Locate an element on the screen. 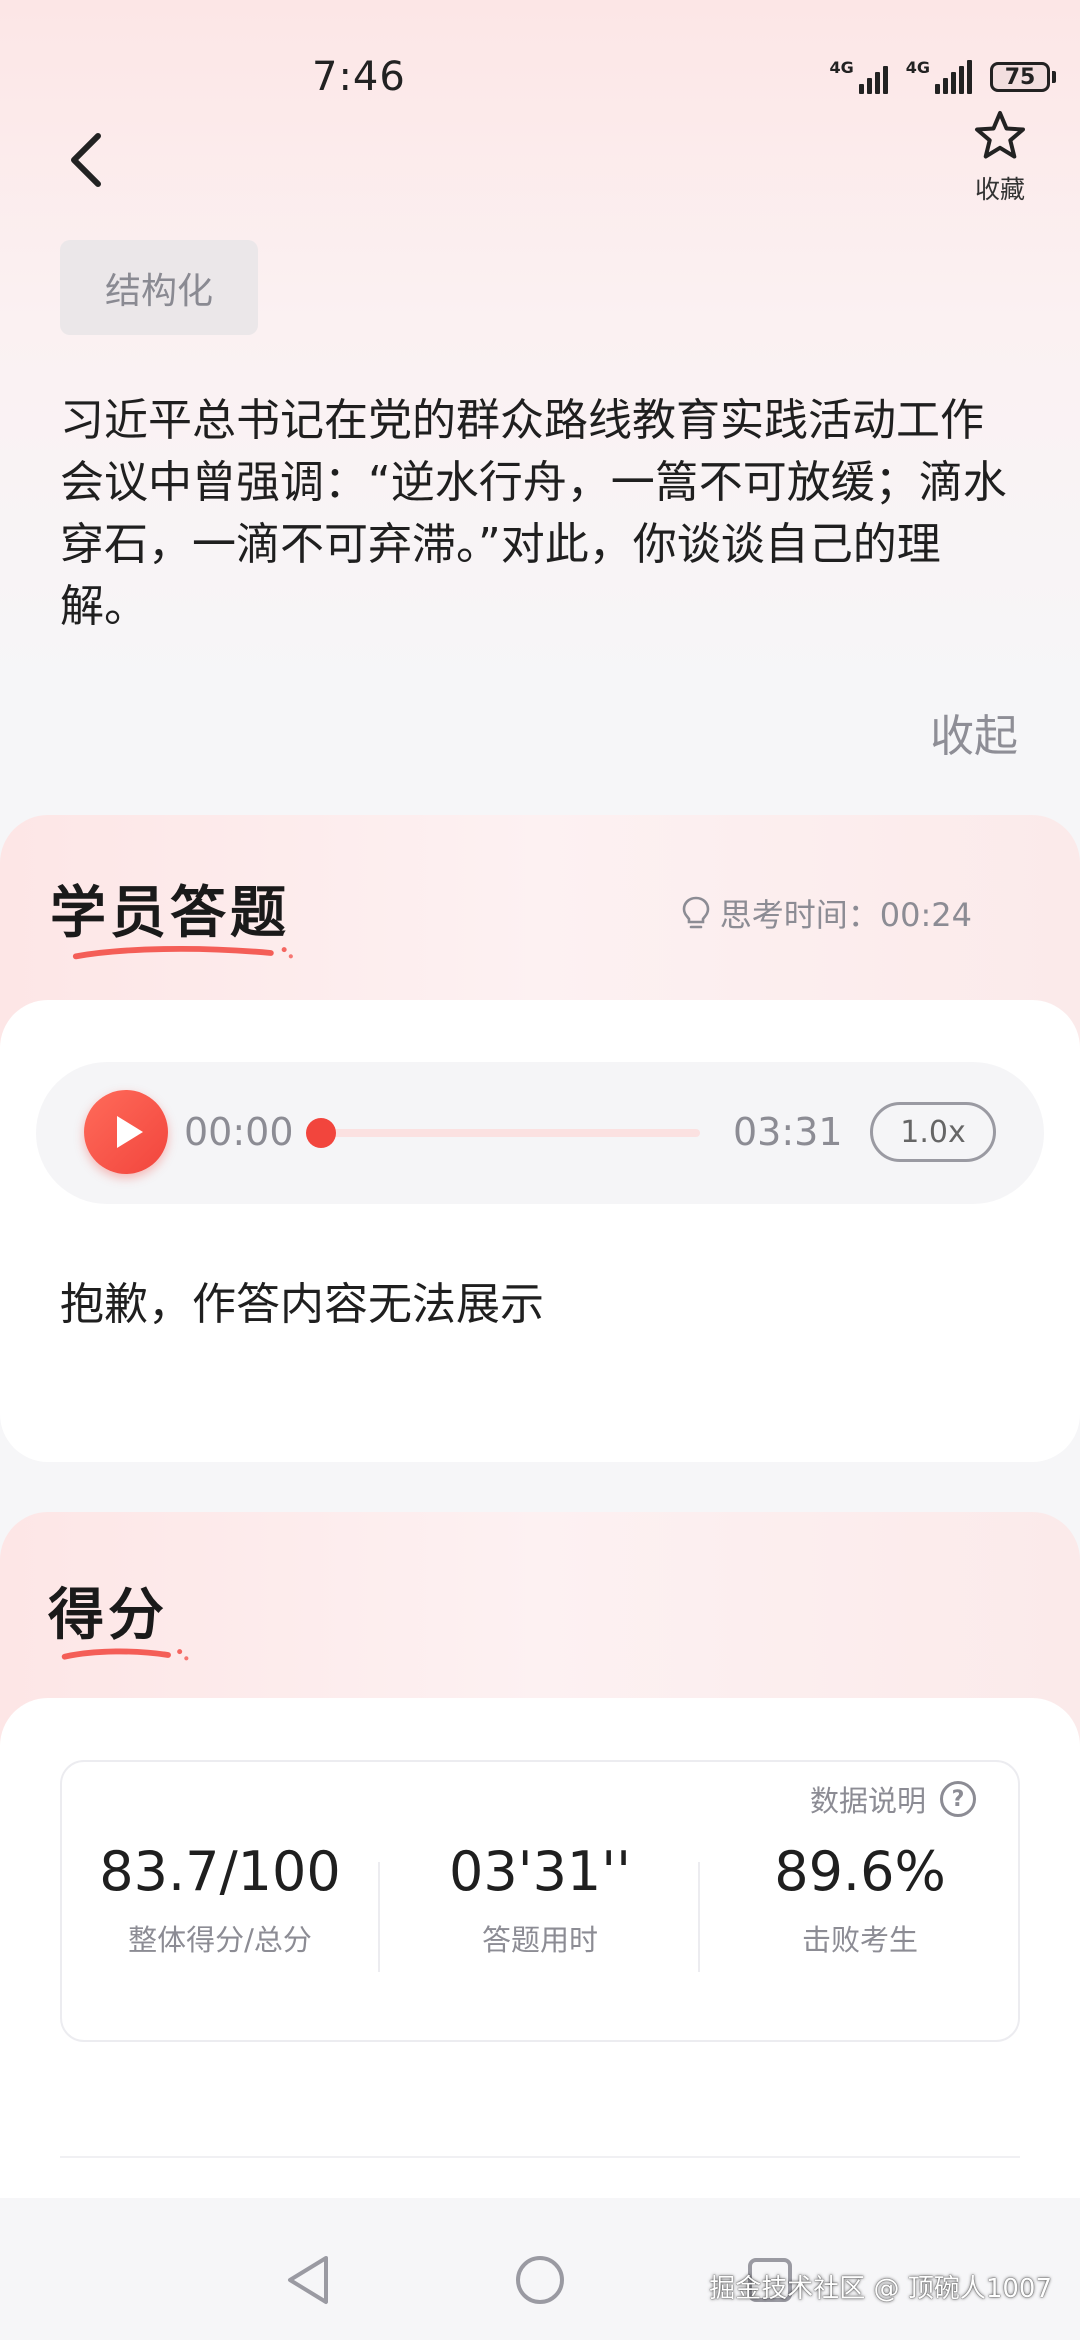 This screenshot has width=1080, height=2340. nav-back-button is located at coordinates (308, 2282).